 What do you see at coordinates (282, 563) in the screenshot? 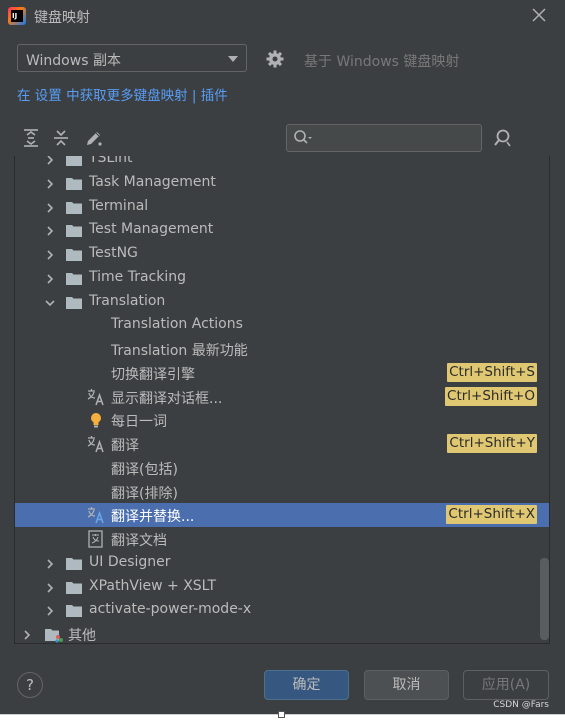
I see `tree-row-group: UI Designer` at bounding box center [282, 563].